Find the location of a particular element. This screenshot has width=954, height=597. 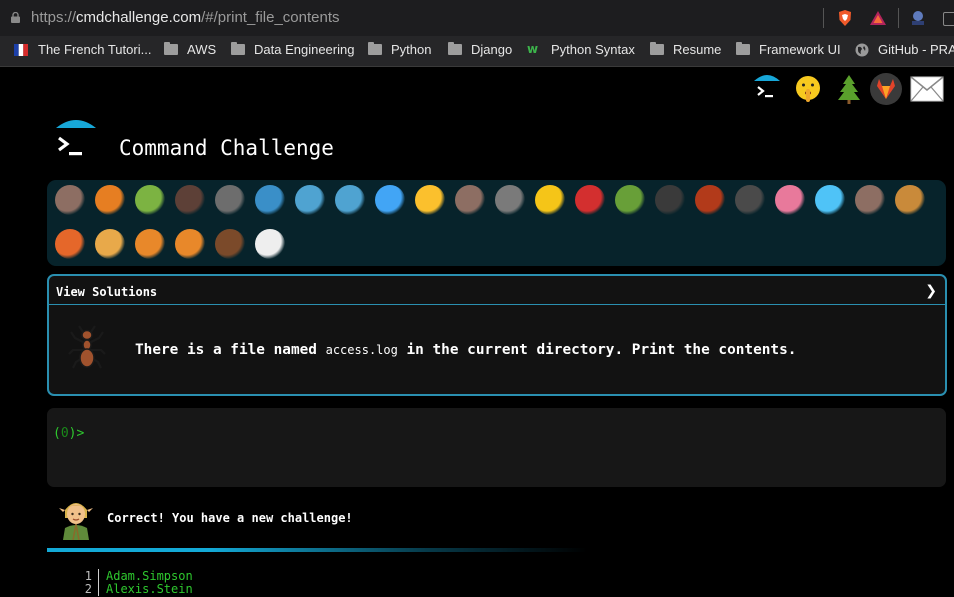

bookmark-framework-ui: Framework UI is located at coordinates (788, 49).